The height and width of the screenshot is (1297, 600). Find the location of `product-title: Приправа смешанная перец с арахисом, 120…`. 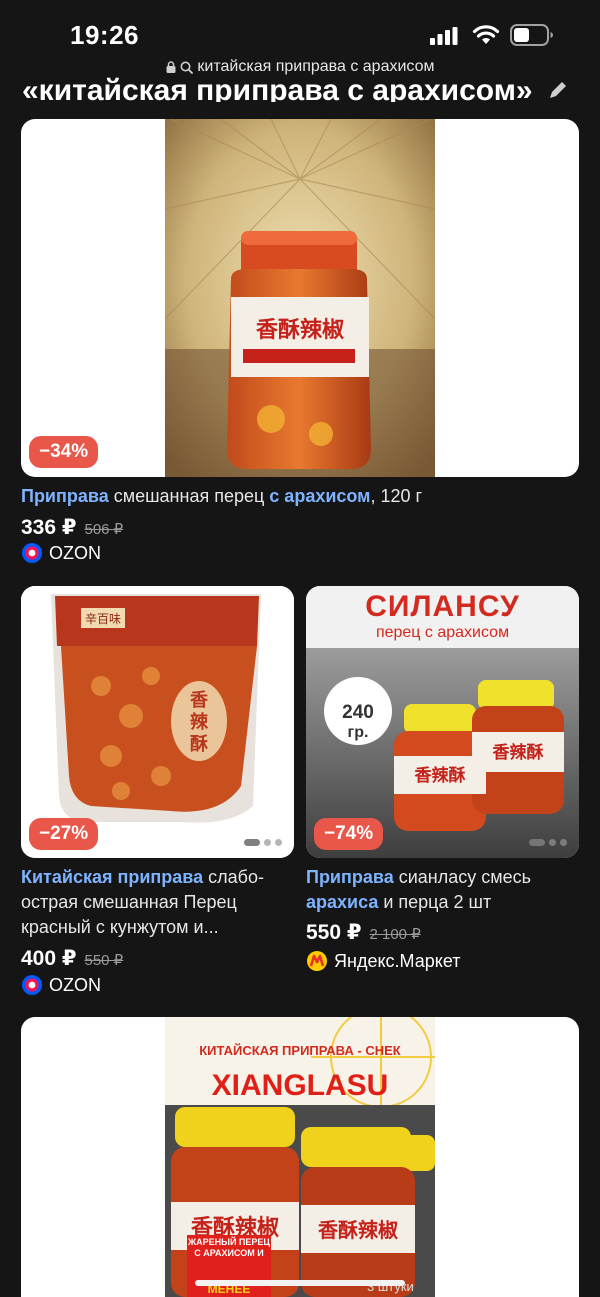

product-title: Приправа смешанная перец с арахисом, 120… is located at coordinates (301, 496).